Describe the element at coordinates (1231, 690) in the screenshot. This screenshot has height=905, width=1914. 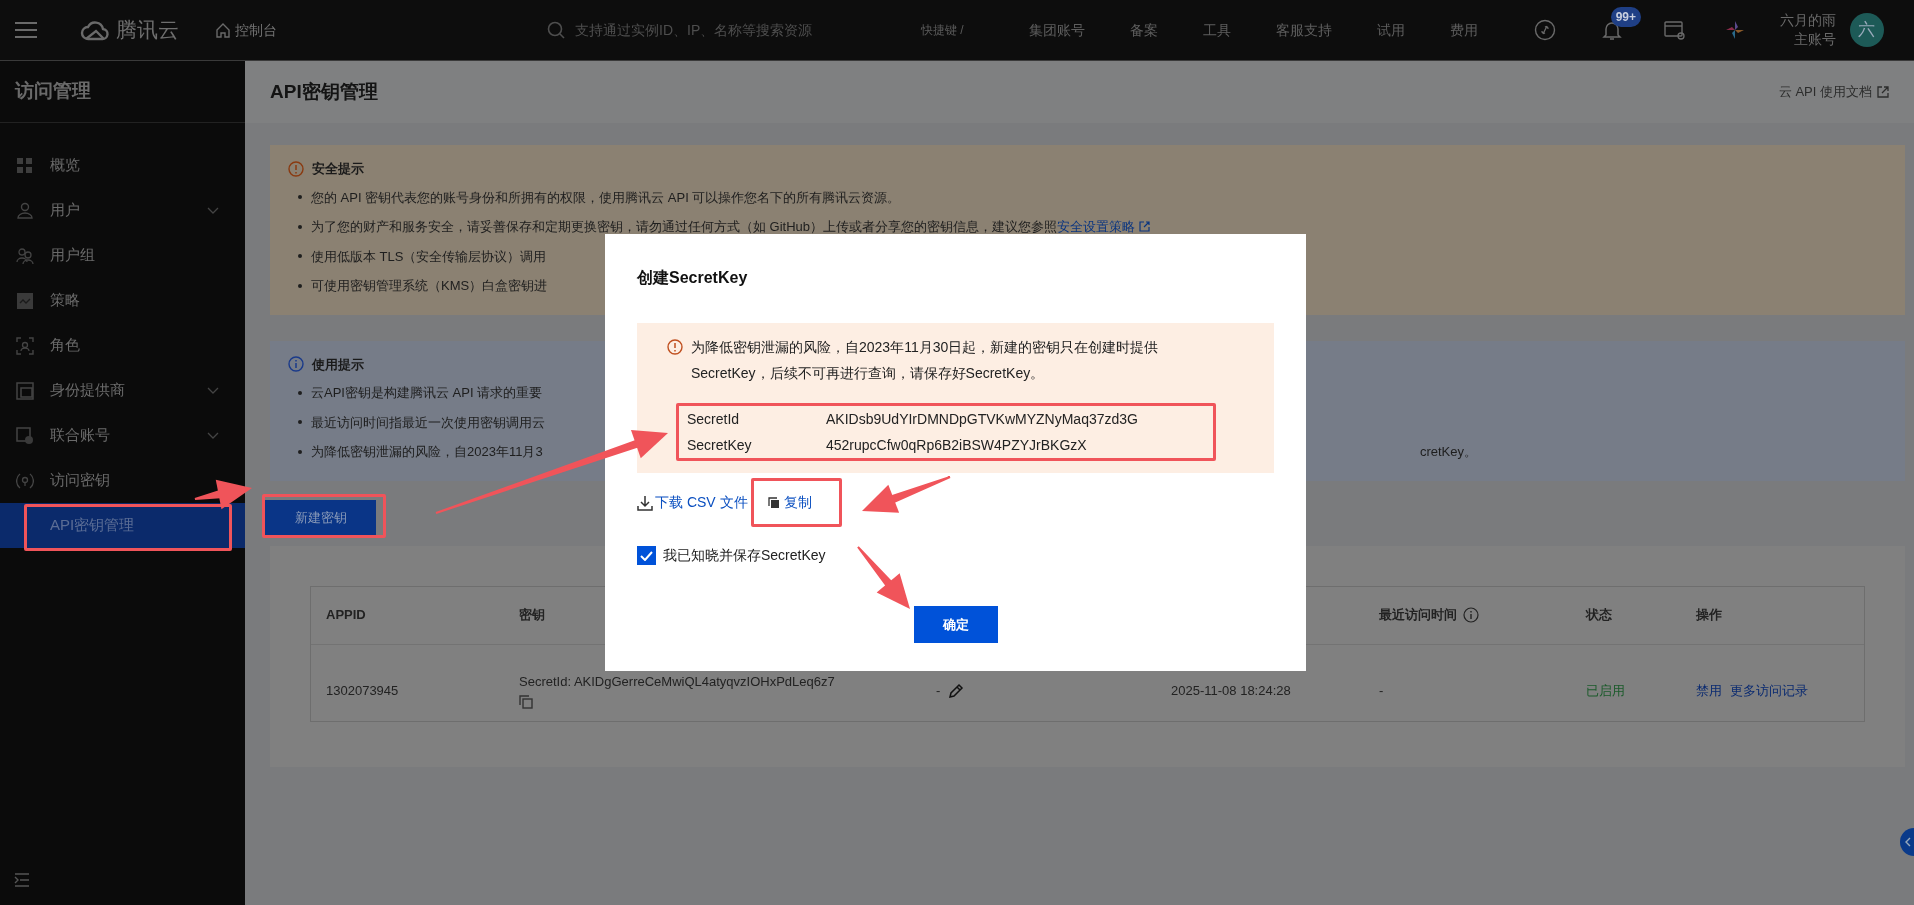
I see `table-cell-text: 2025-11-08 18:24:28` at that location.